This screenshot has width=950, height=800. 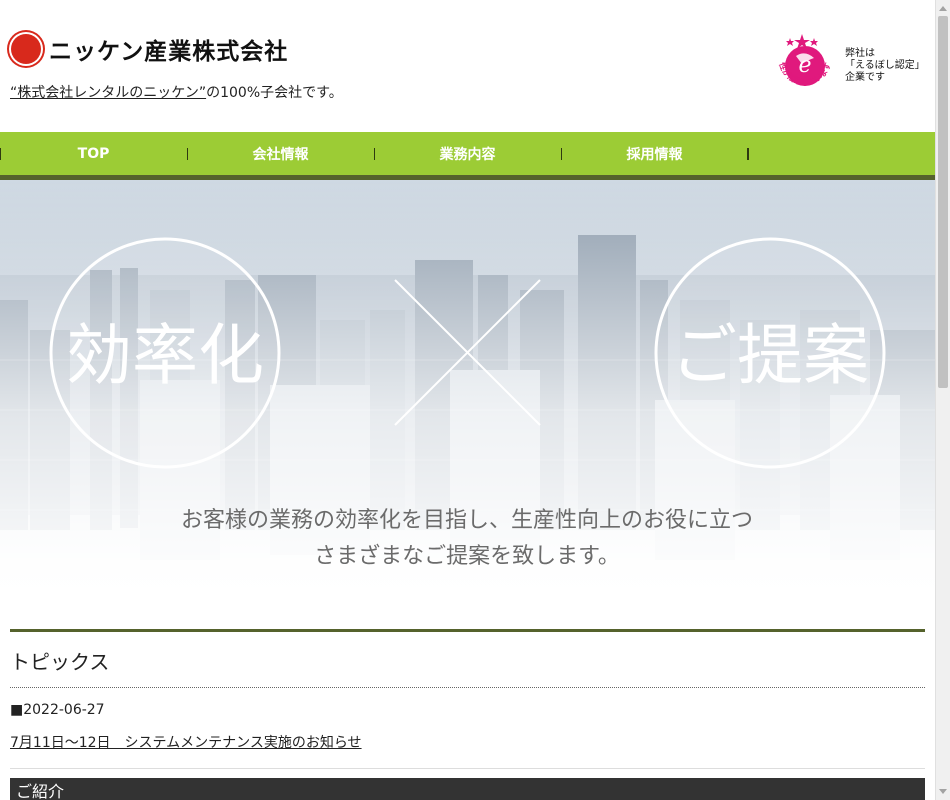 I want to click on hero-caption-line2: さまざまなご提案を致します。, so click(x=467, y=556).